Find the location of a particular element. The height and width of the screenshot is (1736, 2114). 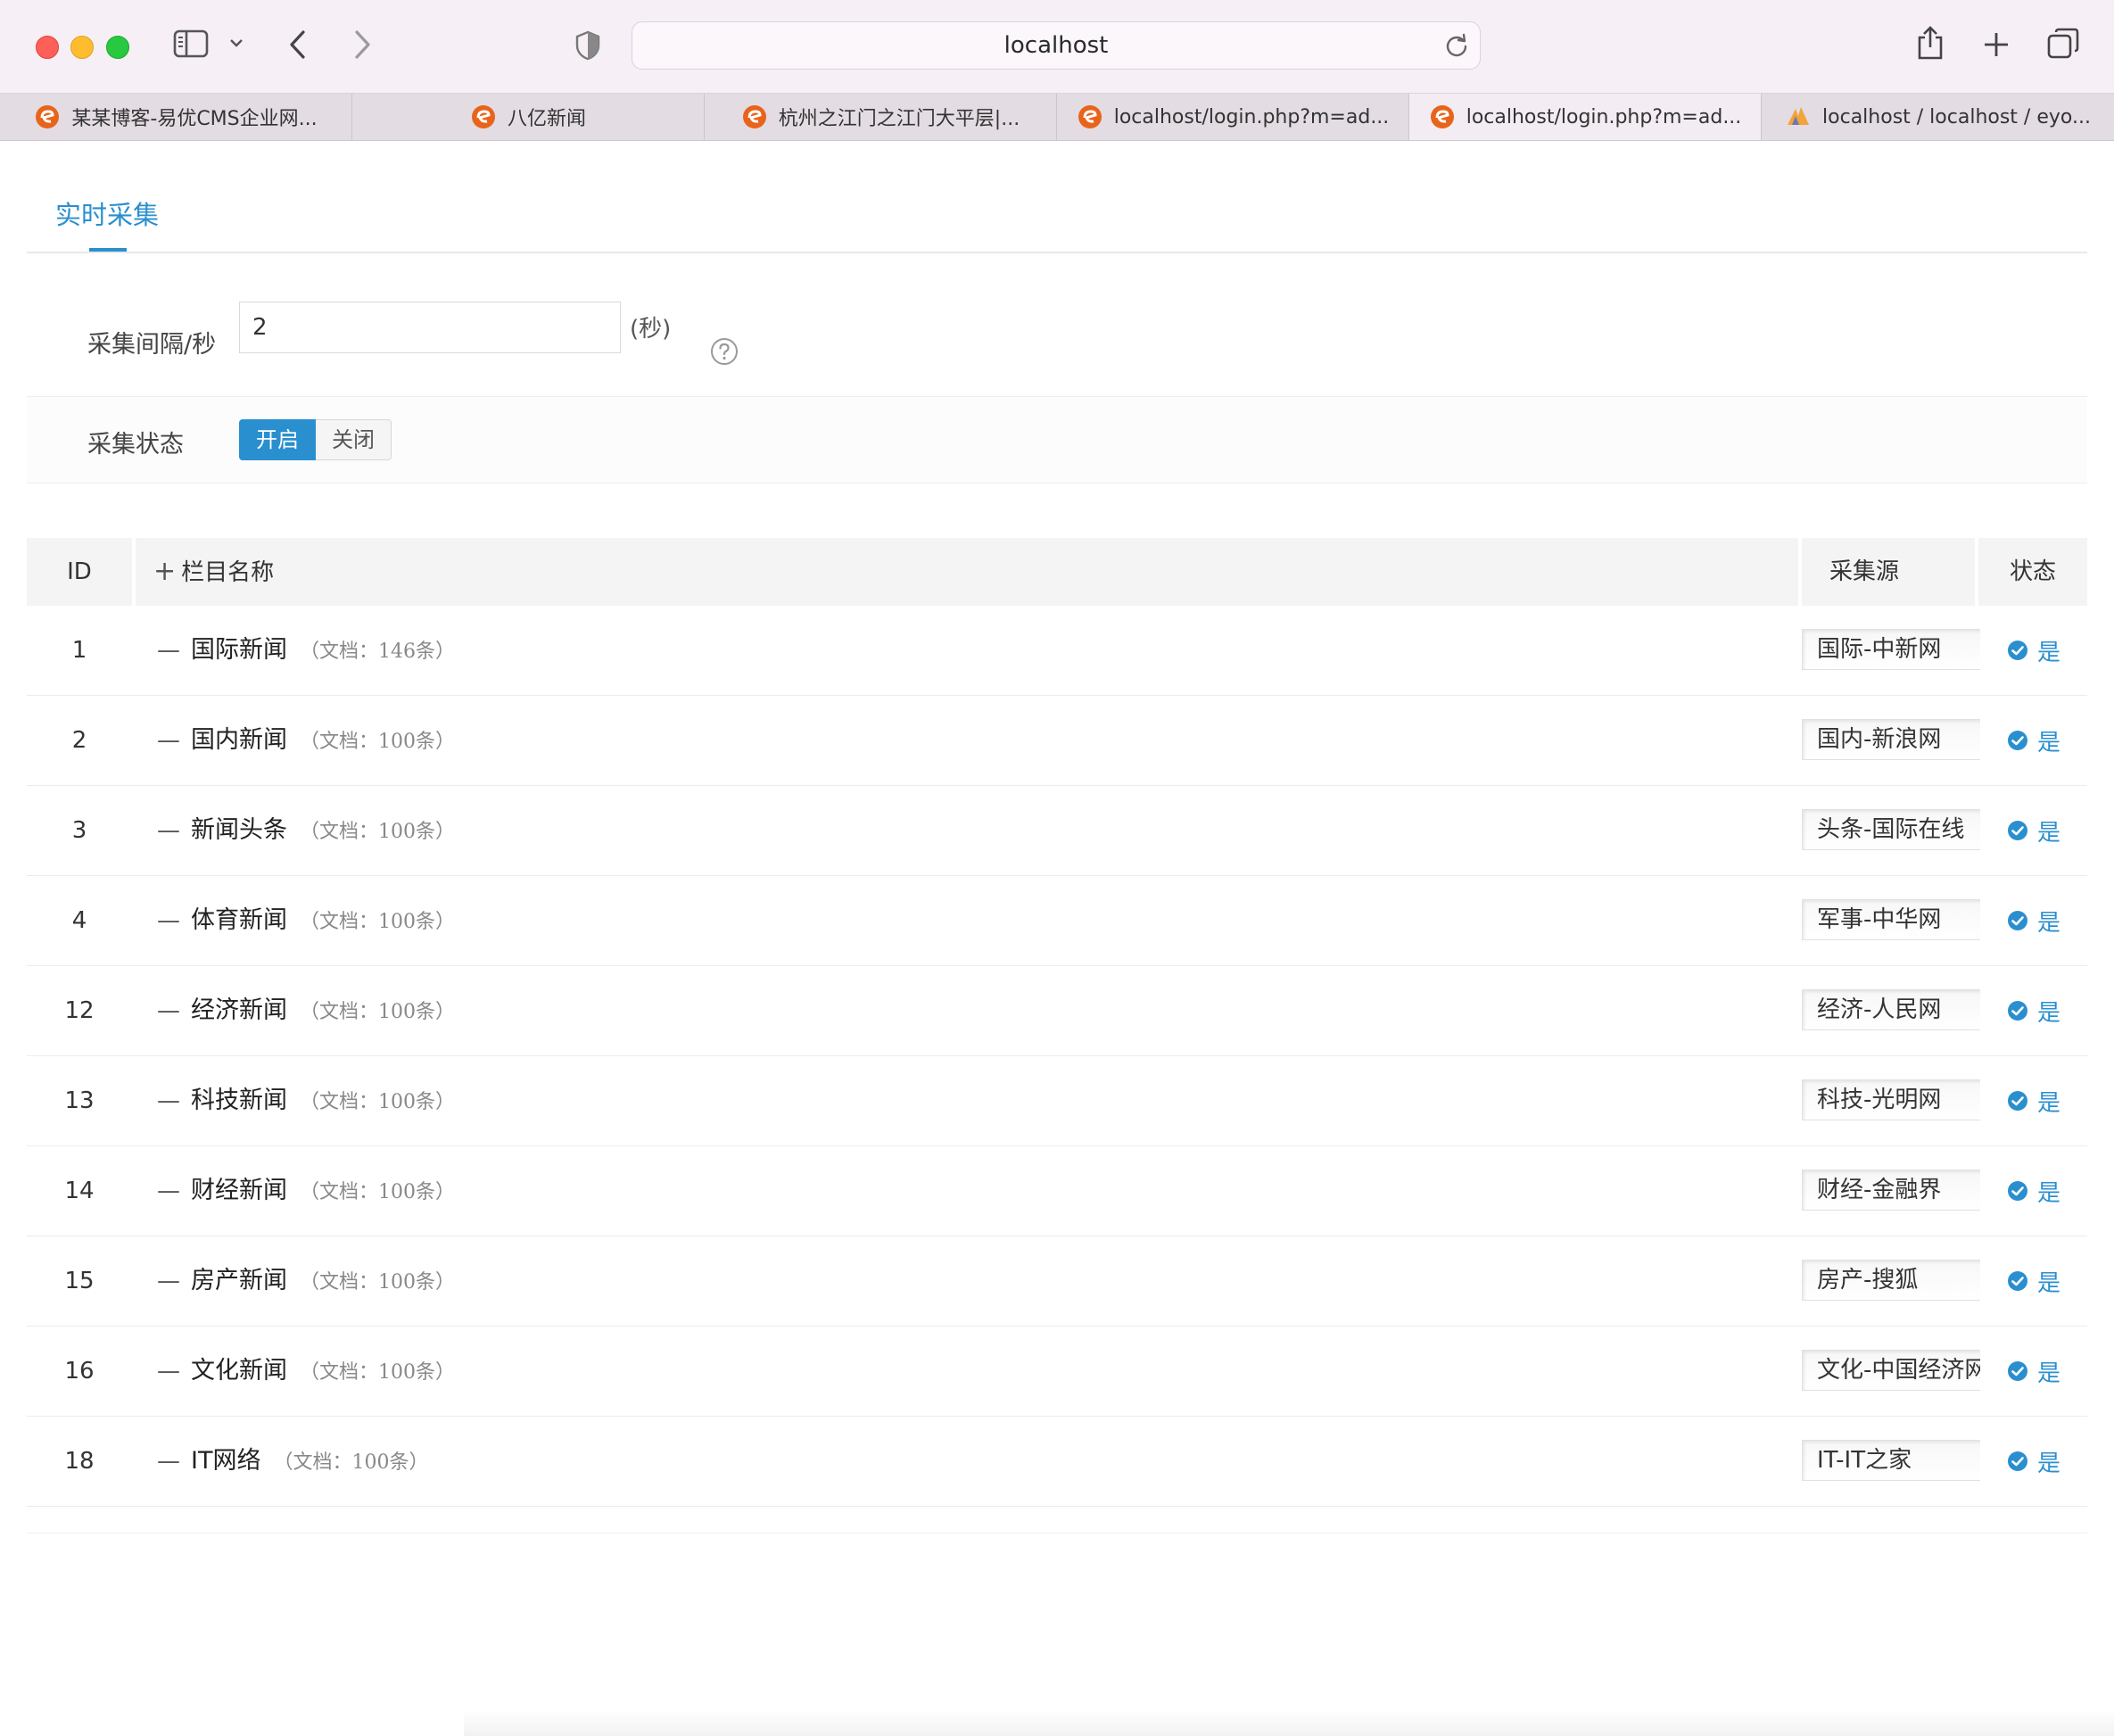

row-source-input: IT-IT之家 is located at coordinates (1891, 1460).